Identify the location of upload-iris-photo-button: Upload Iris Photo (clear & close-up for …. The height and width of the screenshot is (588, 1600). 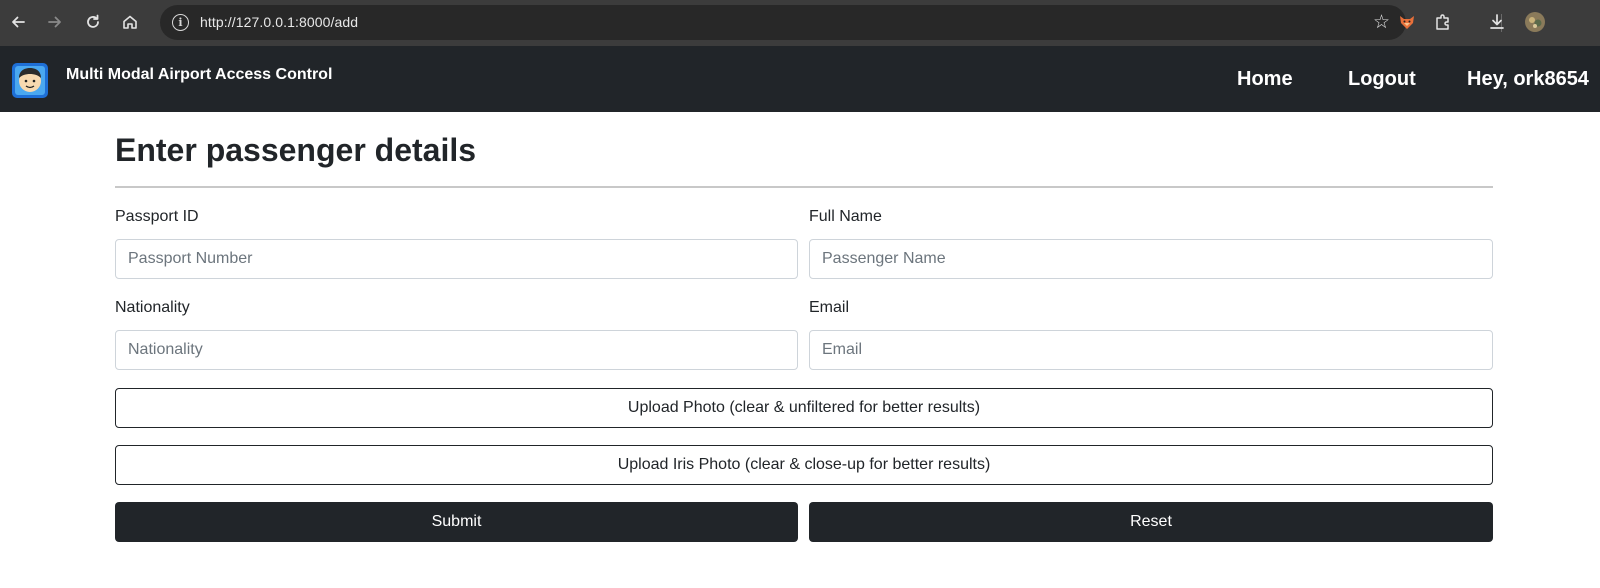
(804, 465).